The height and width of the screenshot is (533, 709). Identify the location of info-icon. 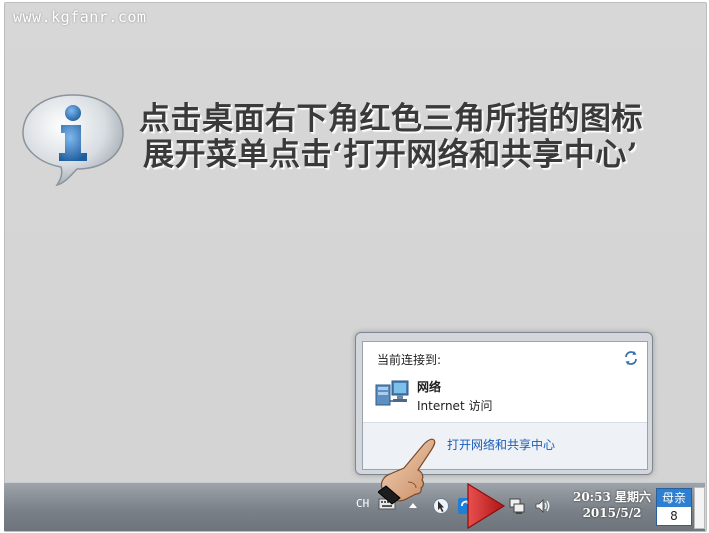
(73, 140).